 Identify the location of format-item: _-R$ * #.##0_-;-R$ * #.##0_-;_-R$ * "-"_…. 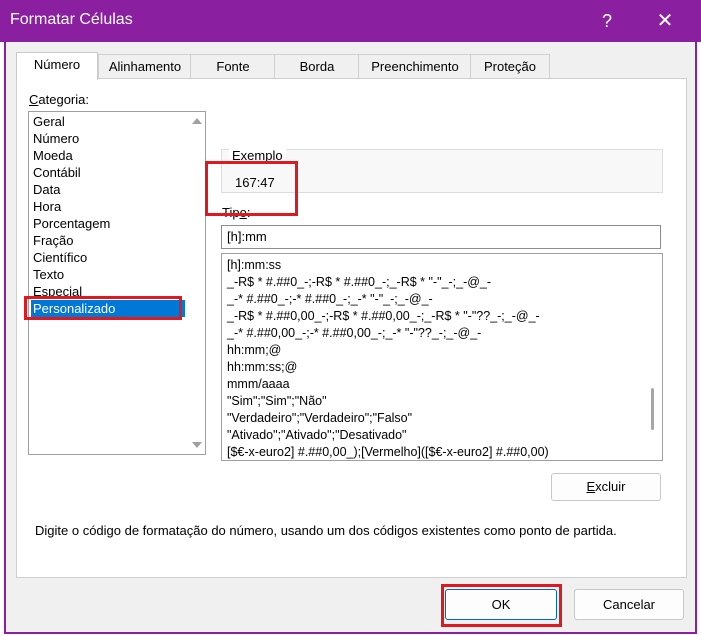
(359, 282).